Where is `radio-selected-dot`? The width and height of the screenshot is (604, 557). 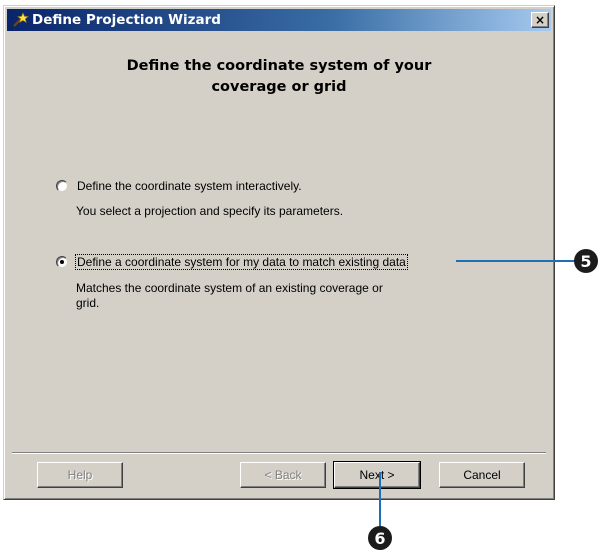 radio-selected-dot is located at coordinates (62, 262).